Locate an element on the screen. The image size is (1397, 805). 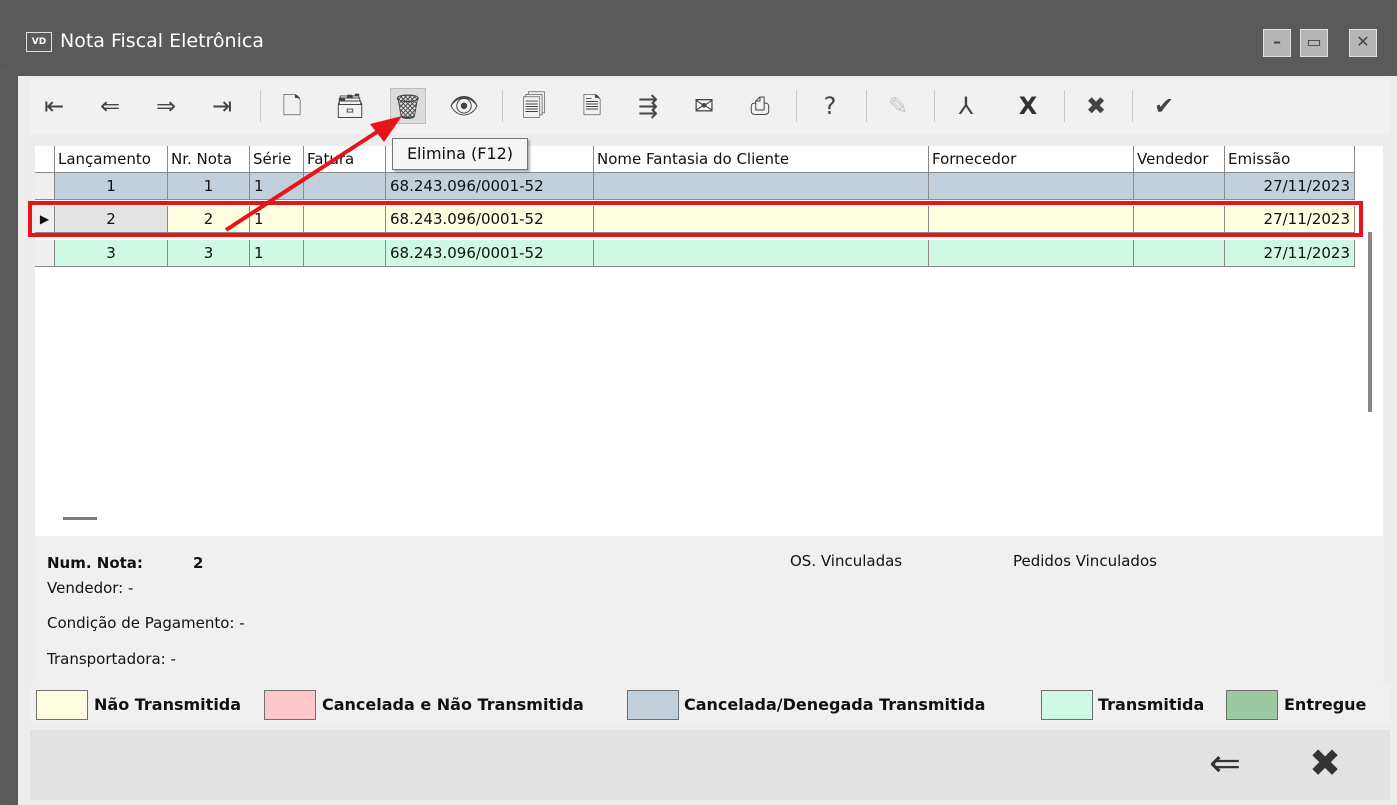
bottom-bar: ⇐ ✖ is located at coordinates (710, 765).